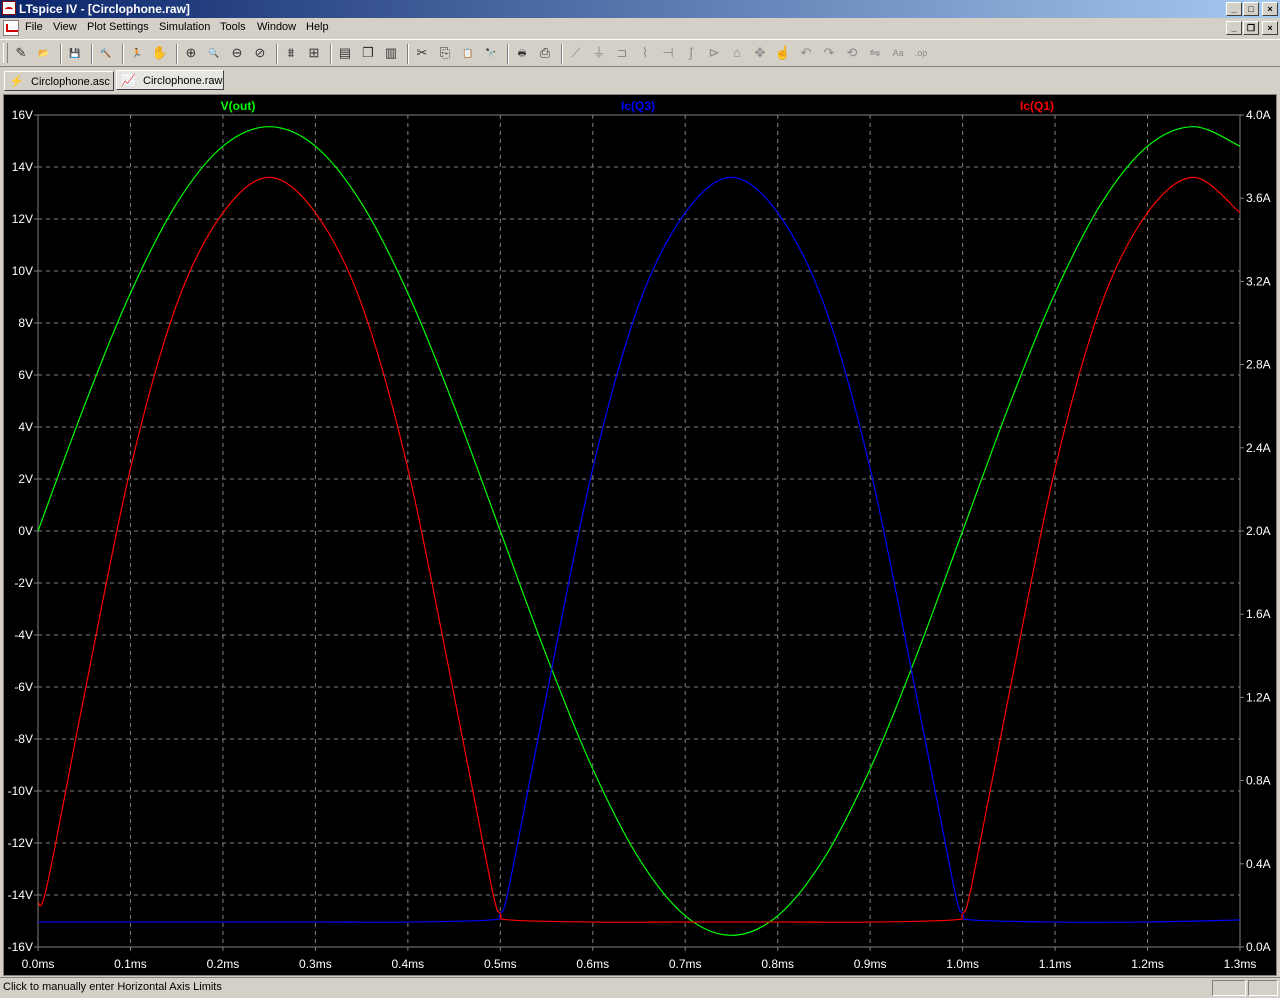  Describe the element at coordinates (875, 53) in the screenshot. I see `mirror-icon: ⇋` at that location.